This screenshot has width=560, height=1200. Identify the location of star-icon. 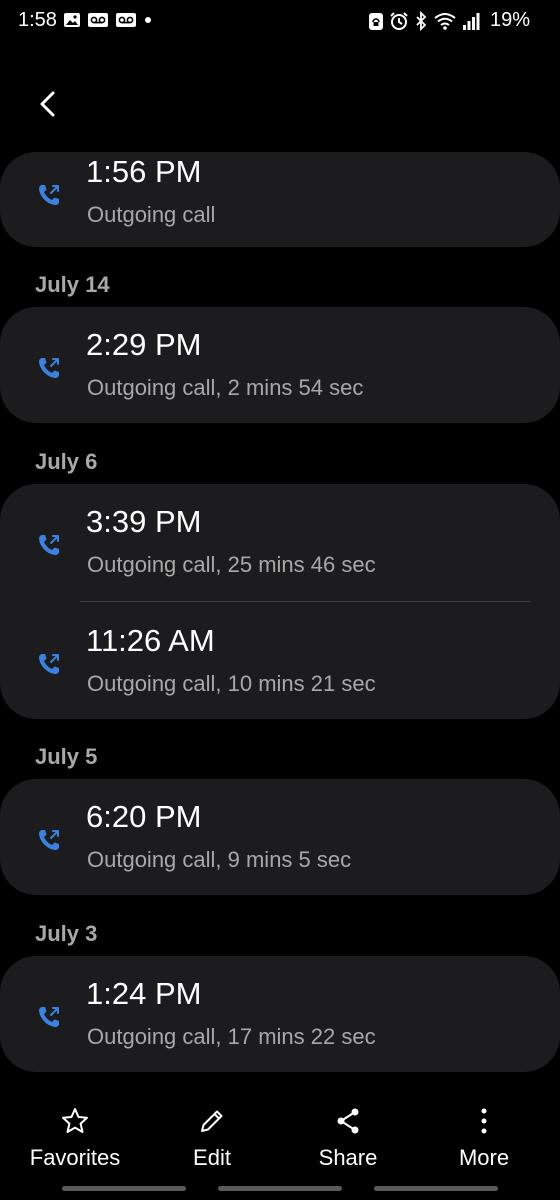
(75, 1123).